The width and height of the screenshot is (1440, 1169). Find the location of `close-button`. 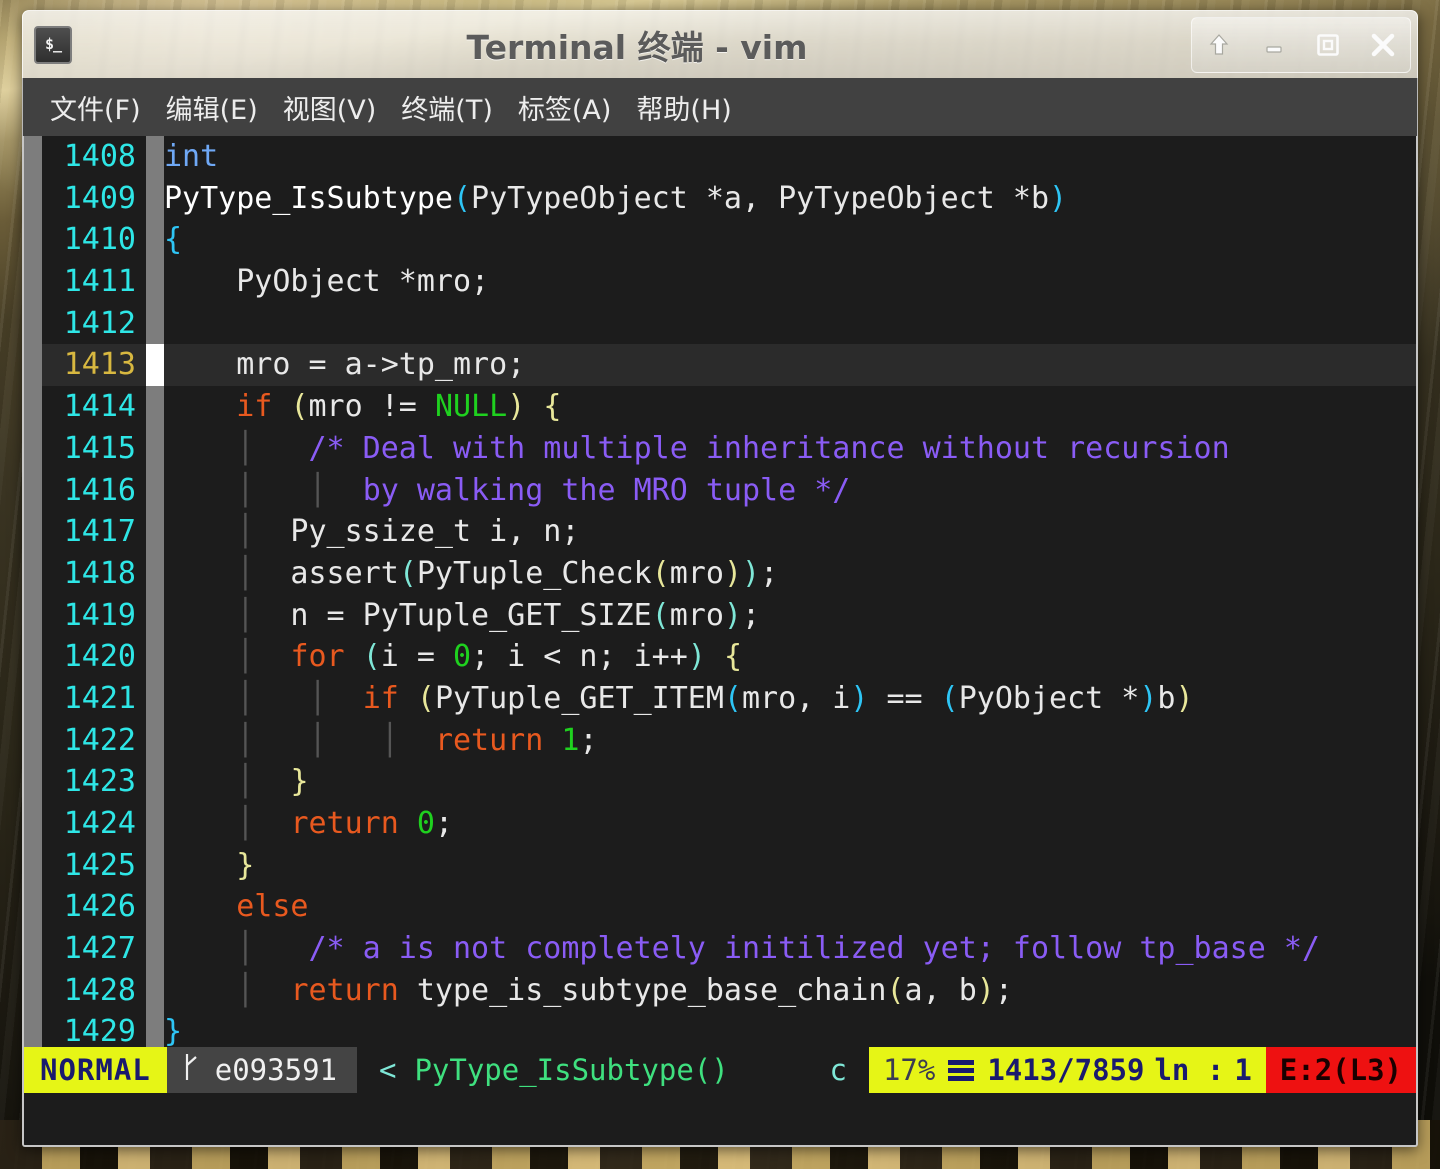

close-button is located at coordinates (1383, 45).